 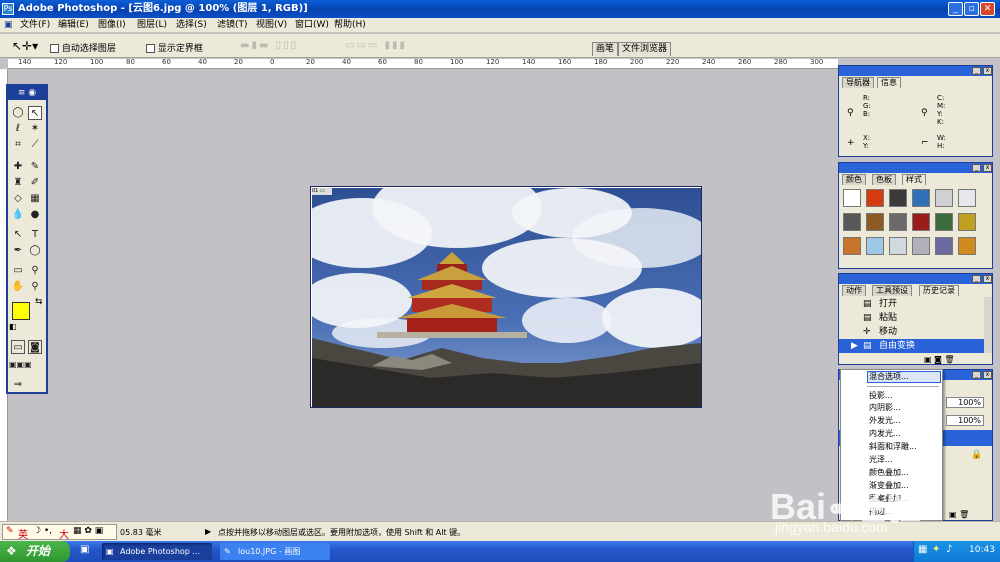 What do you see at coordinates (39, 302) in the screenshot?
I see `swap-colors-icon: ⇆` at bounding box center [39, 302].